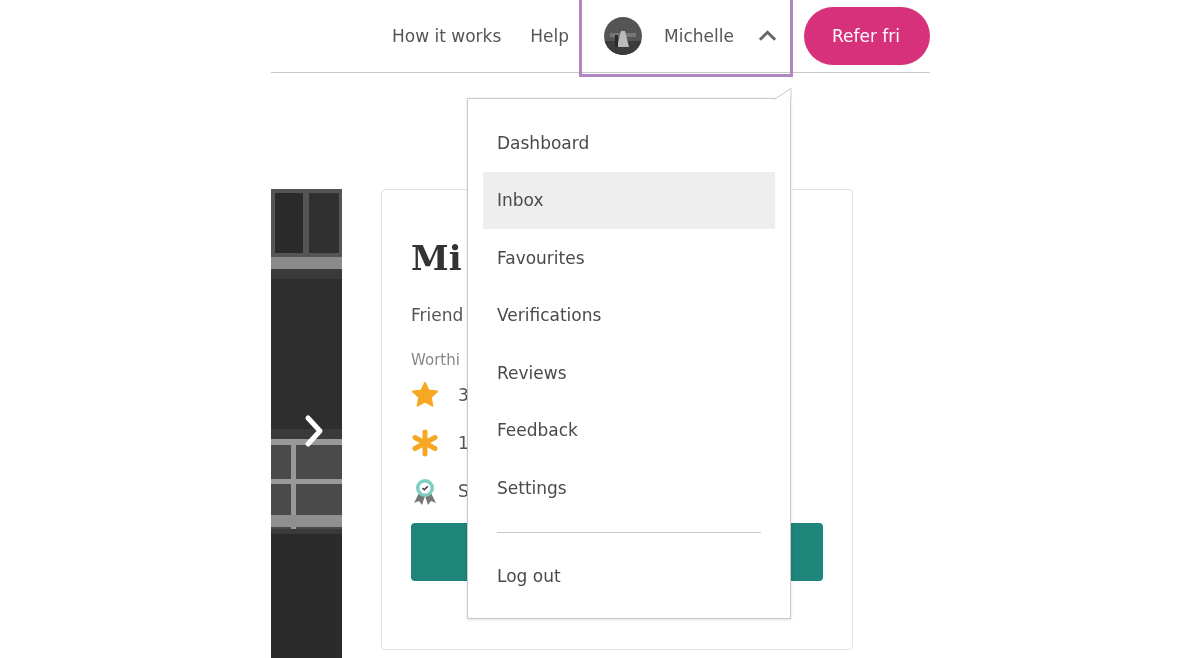 The image size is (1200, 658). I want to click on menu-item: Favourites, so click(629, 258).